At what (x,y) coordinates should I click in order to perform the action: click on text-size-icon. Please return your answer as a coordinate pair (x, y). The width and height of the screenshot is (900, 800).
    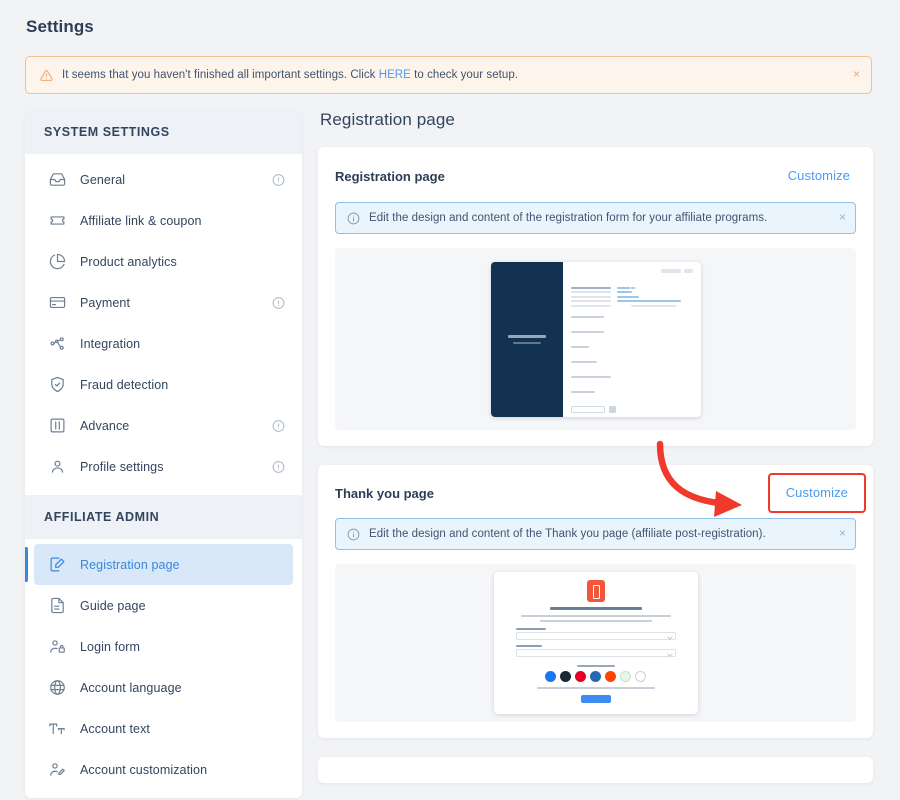
    Looking at the image, I should click on (57, 729).